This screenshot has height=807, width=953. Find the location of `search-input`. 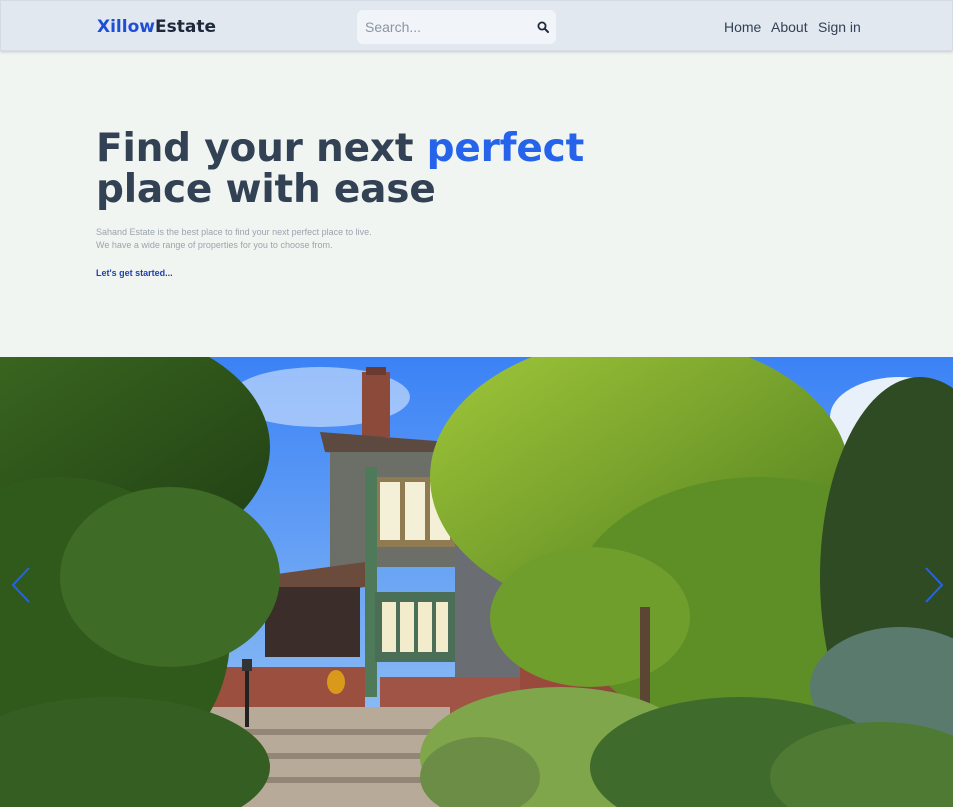

search-input is located at coordinates (442, 27).